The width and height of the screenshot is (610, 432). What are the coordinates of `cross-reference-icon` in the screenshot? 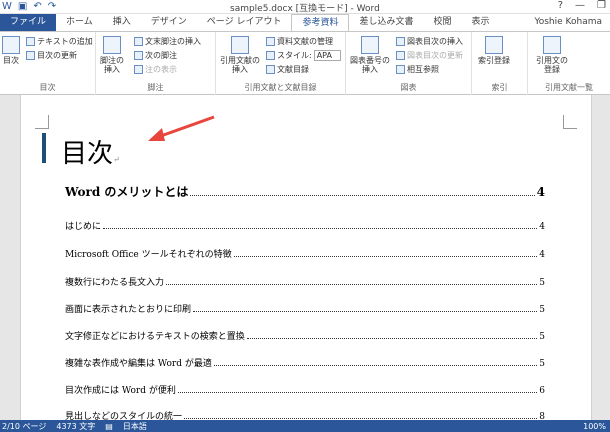 It's located at (400, 69).